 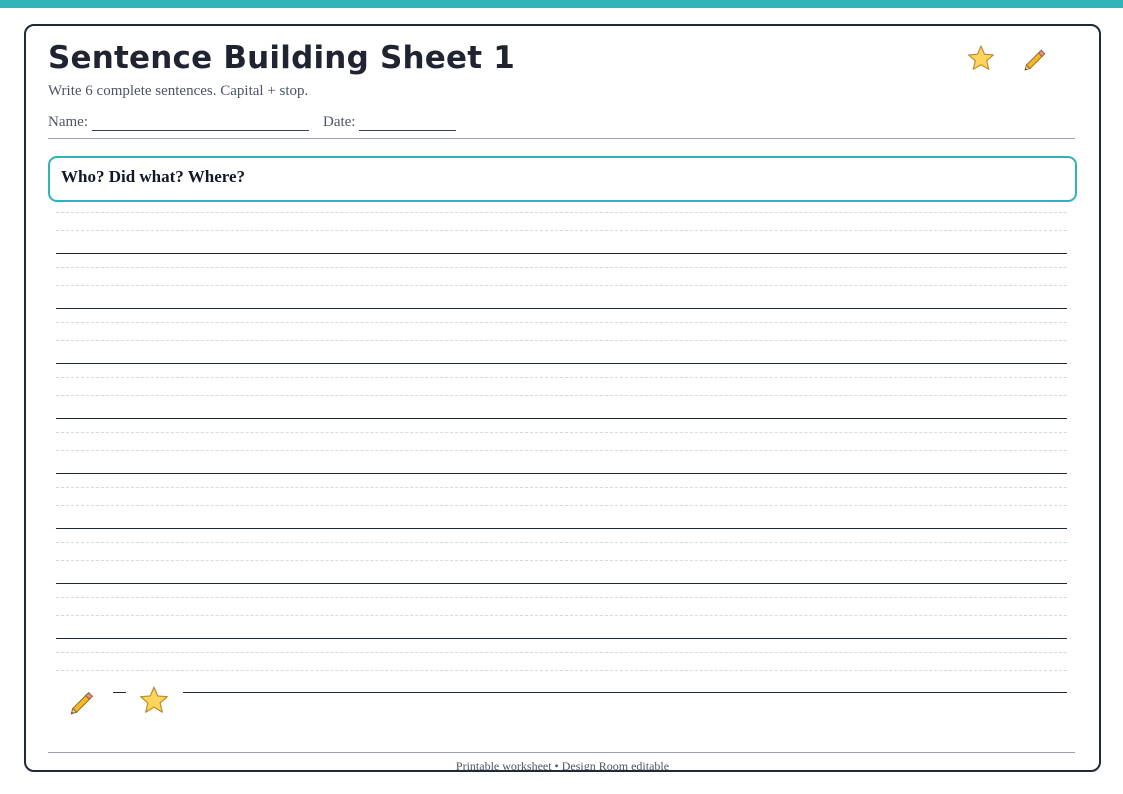 What do you see at coordinates (339, 122) in the screenshot?
I see `date-label: Date:` at bounding box center [339, 122].